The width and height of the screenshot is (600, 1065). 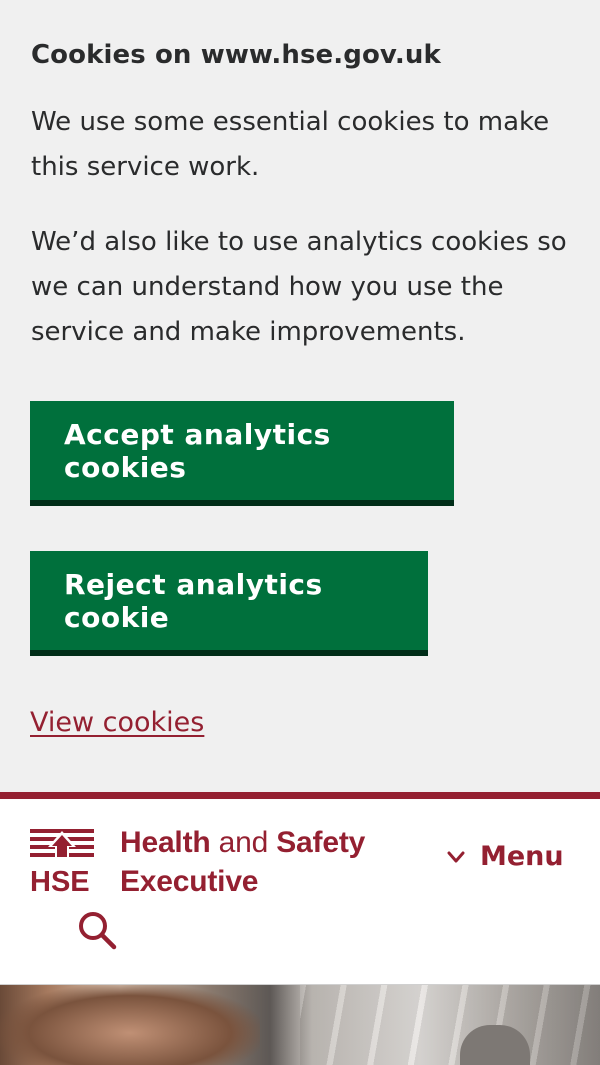 What do you see at coordinates (243, 842) in the screenshot?
I see `logo-word-and: and` at bounding box center [243, 842].